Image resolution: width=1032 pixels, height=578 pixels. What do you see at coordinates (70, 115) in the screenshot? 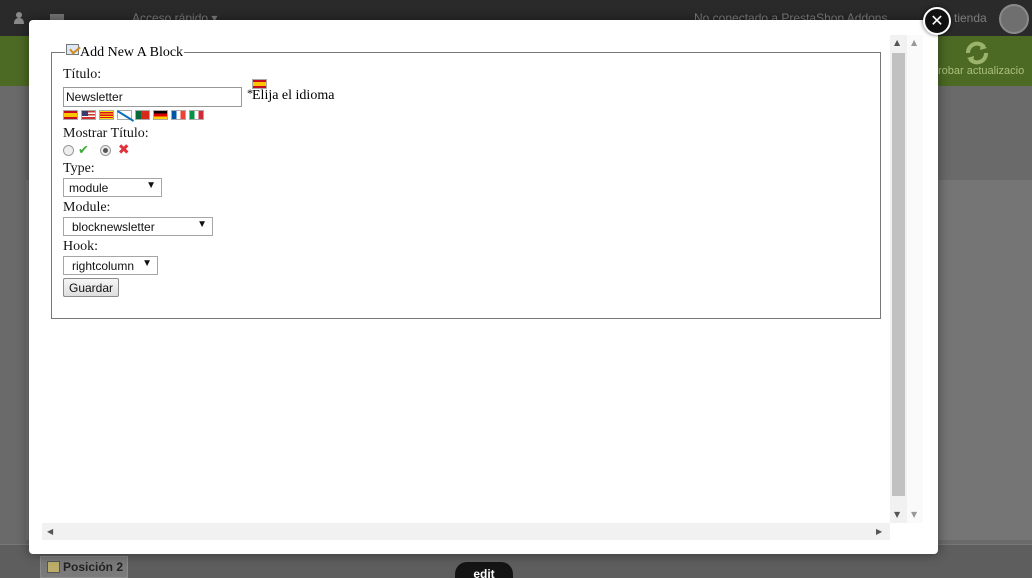
I see `flag-es-icon` at bounding box center [70, 115].